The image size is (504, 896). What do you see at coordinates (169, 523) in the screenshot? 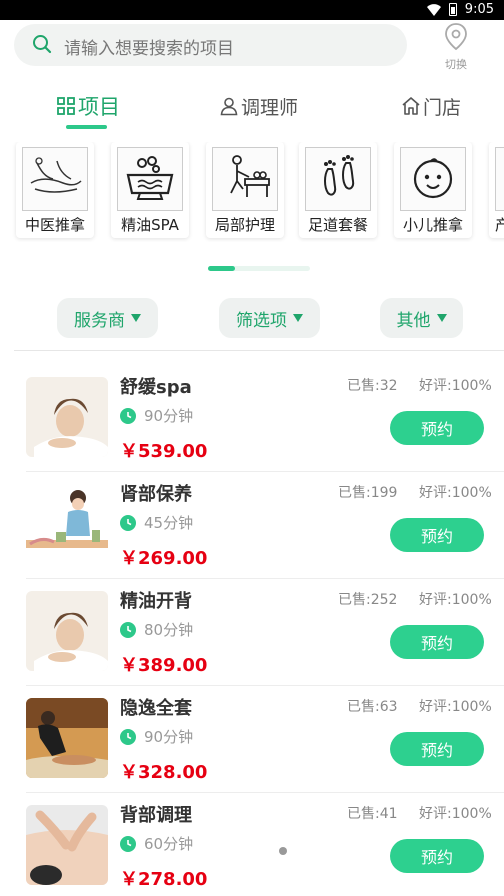
I see `item-duration-text: 45分钟` at bounding box center [169, 523].